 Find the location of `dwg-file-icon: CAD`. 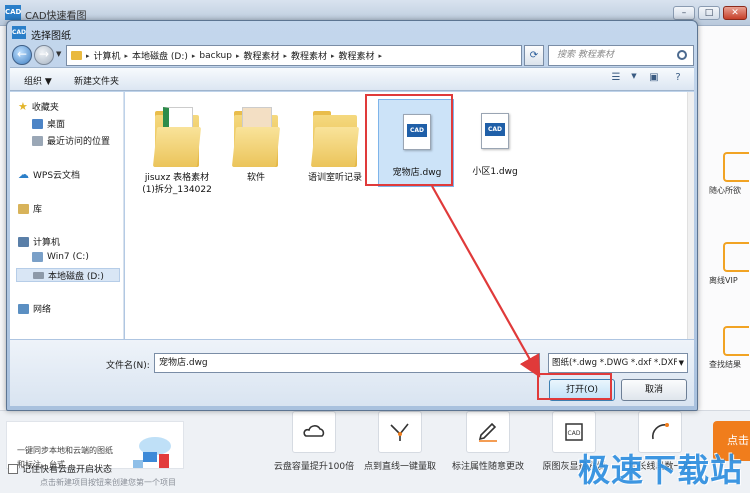

dwg-file-icon: CAD is located at coordinates (495, 131).